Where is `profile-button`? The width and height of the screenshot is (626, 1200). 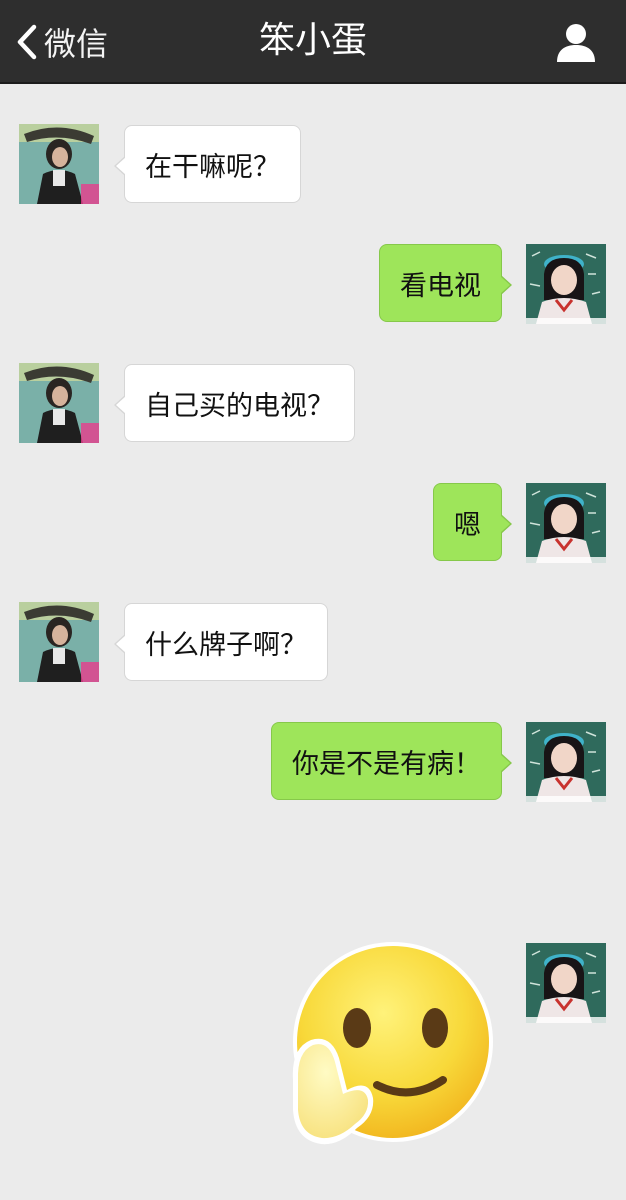 profile-button is located at coordinates (576, 42).